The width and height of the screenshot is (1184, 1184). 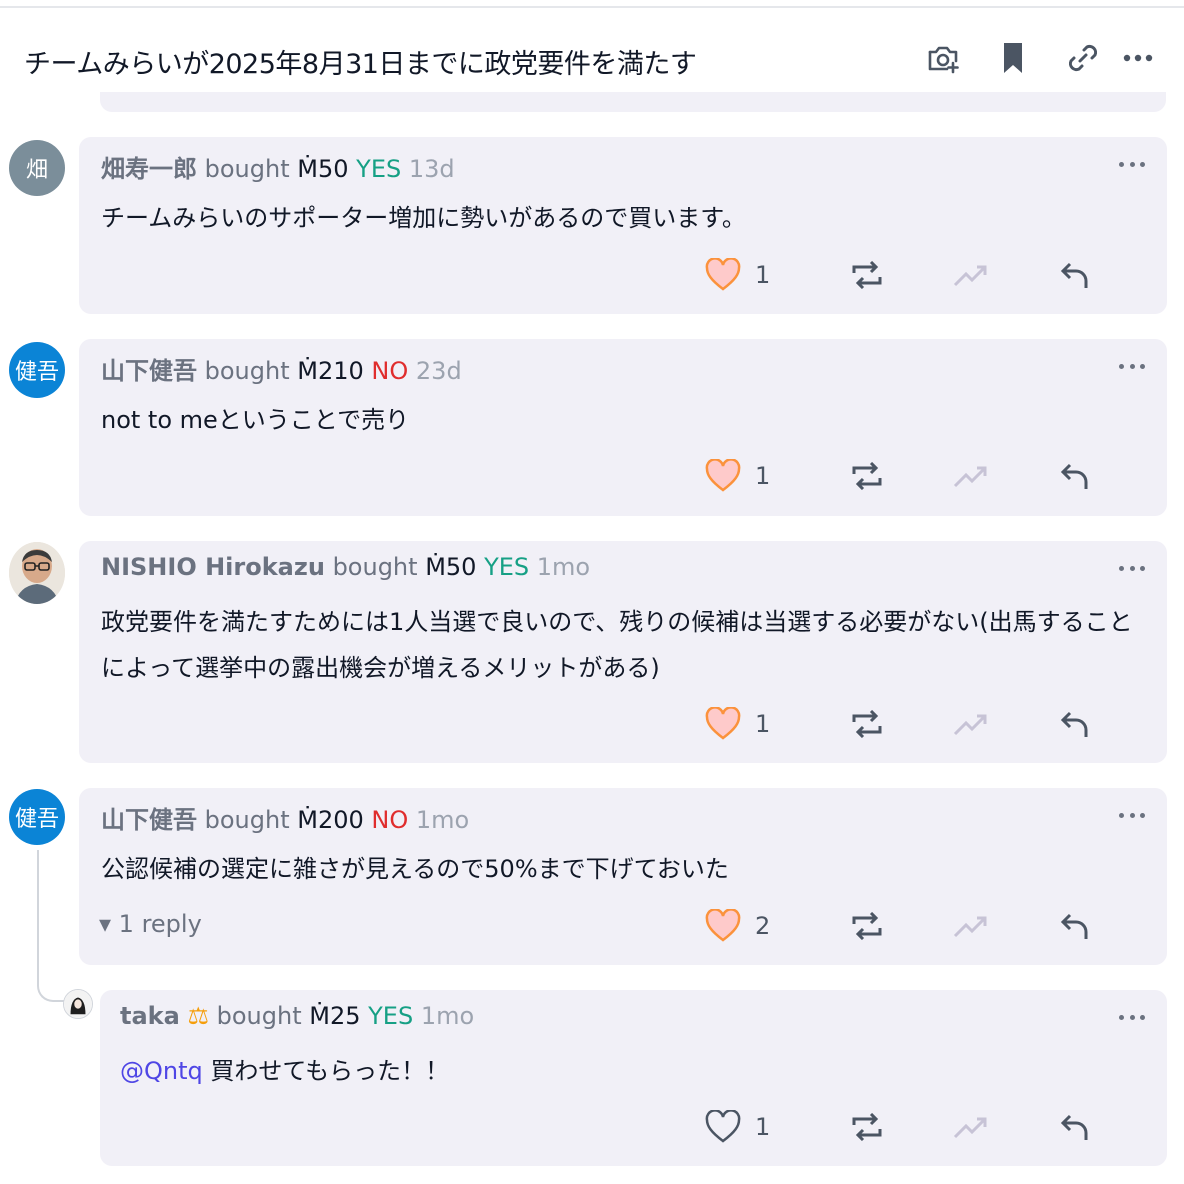 I want to click on thread-connector, so click(x=54, y=926).